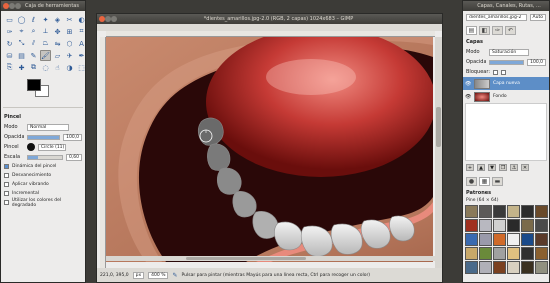  I want to click on maximize-button, so click(114, 19).